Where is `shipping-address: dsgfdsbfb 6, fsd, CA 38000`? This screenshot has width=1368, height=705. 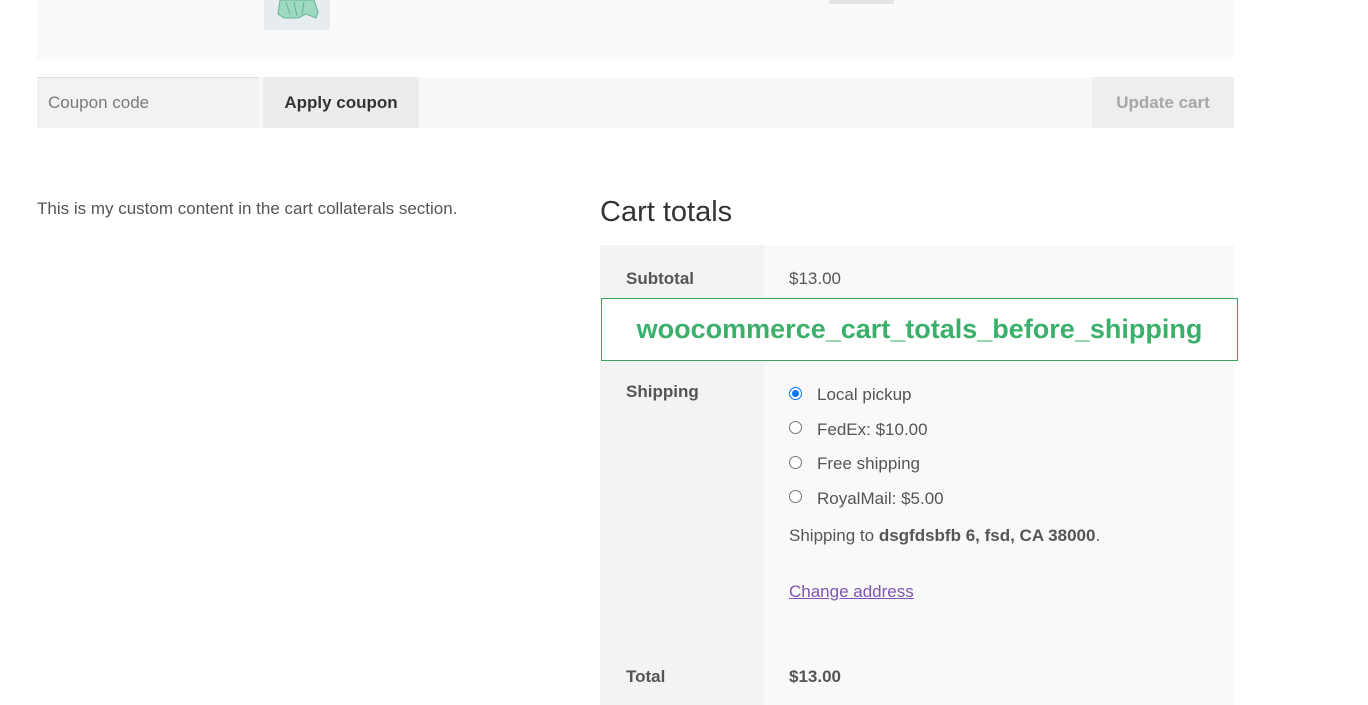
shipping-address: dsgfdsbfb 6, fsd, CA 38000 is located at coordinates (987, 535).